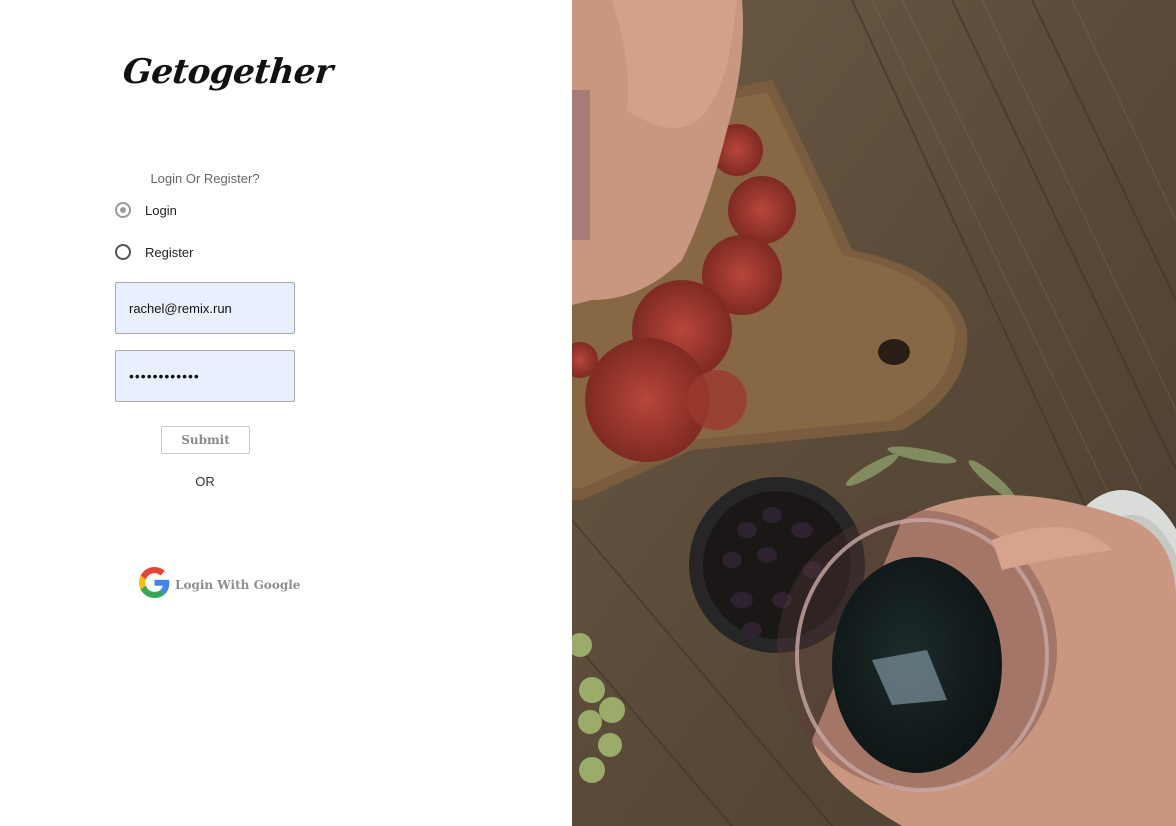 This screenshot has width=1176, height=826. I want to click on google-icon, so click(154, 585).